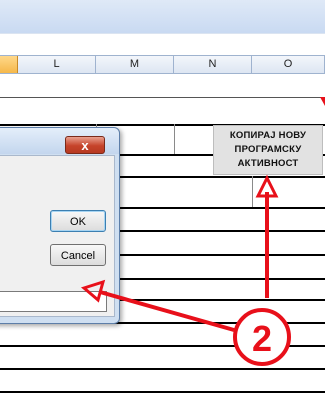 This screenshot has width=325, height=399. What do you see at coordinates (262, 338) in the screenshot?
I see `annotation-marker: 2` at bounding box center [262, 338].